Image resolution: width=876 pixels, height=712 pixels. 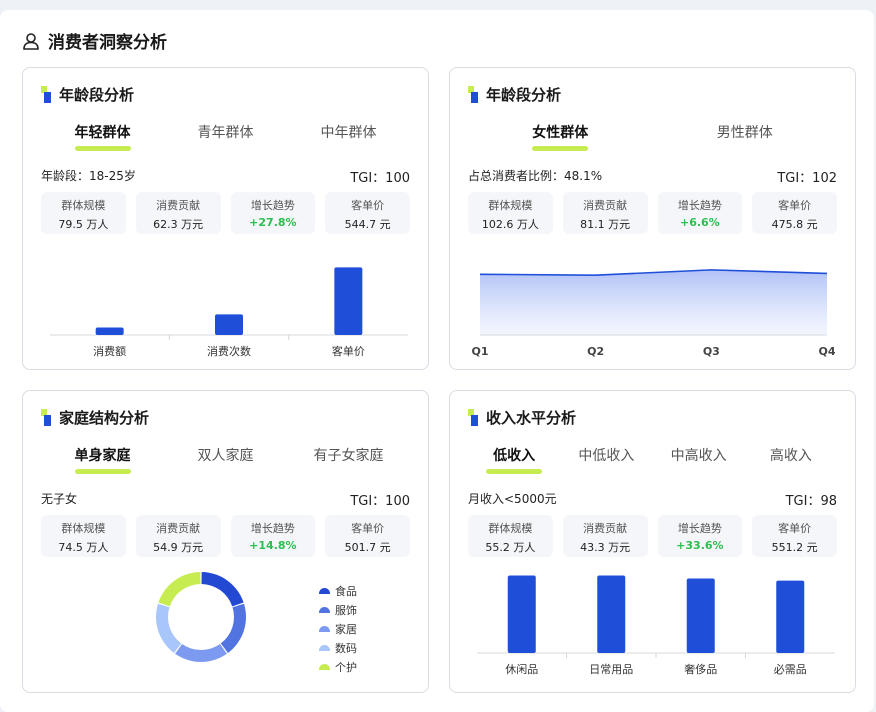 What do you see at coordinates (346, 648) in the screenshot?
I see `legend-label: 数码` at bounding box center [346, 648].